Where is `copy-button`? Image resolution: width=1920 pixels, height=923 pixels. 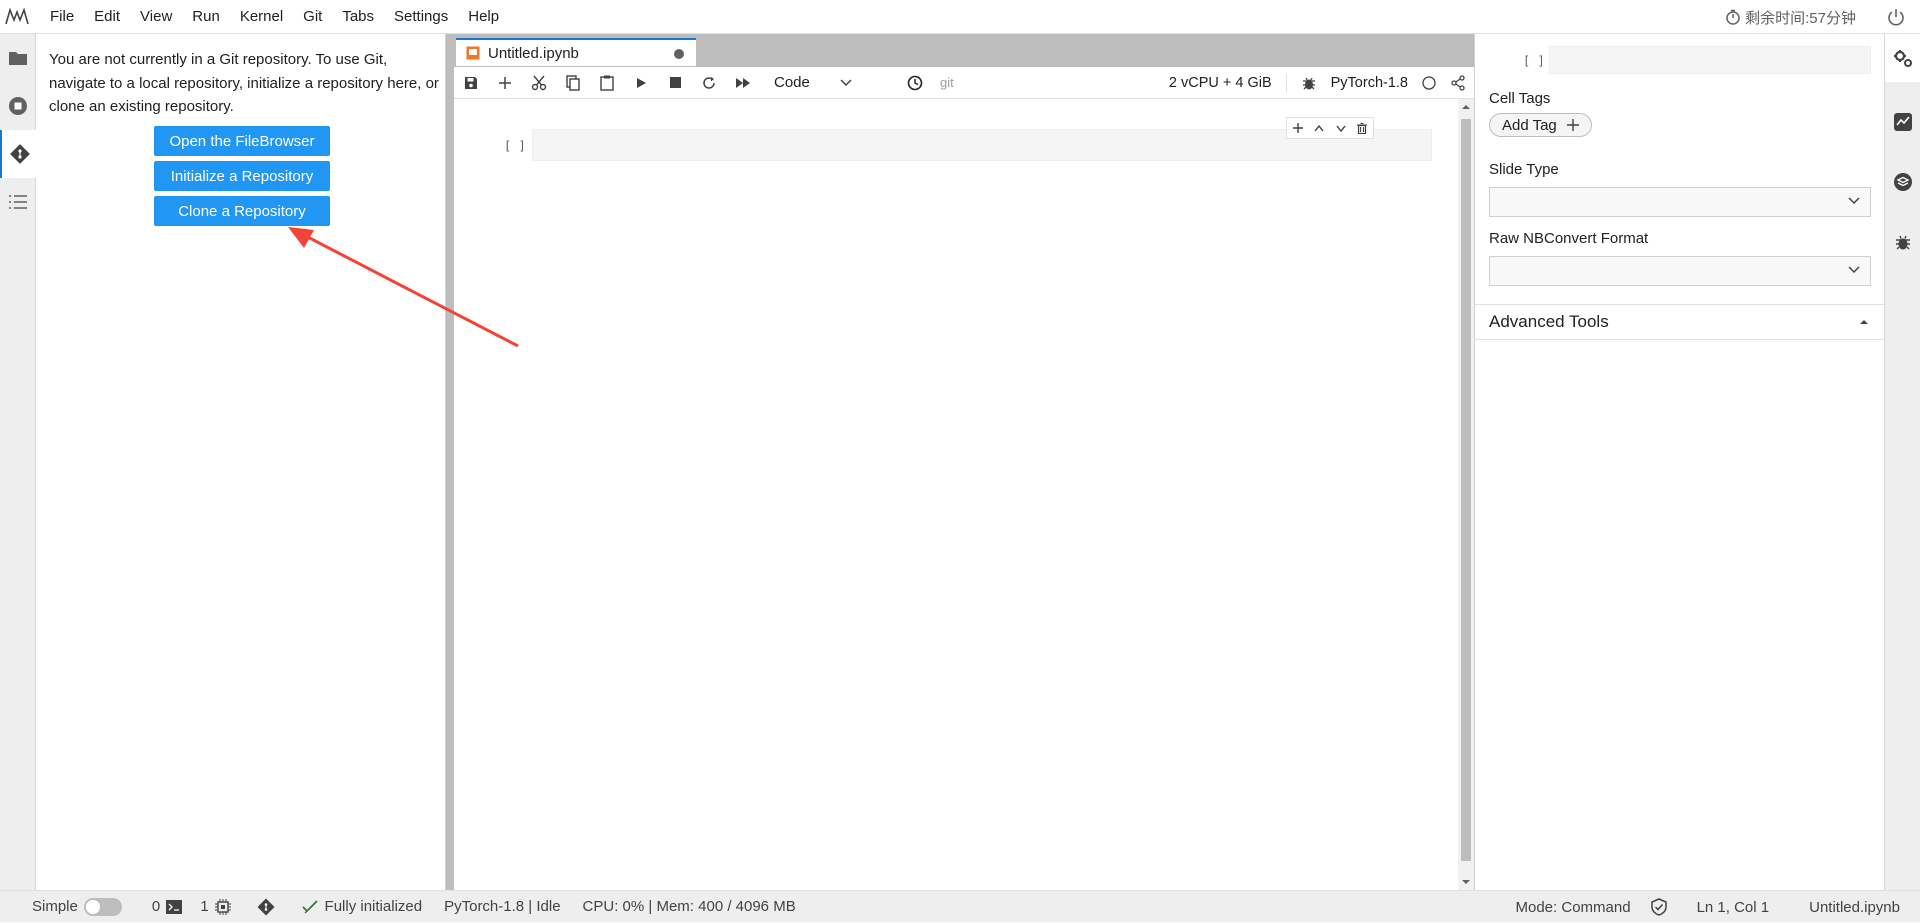 copy-button is located at coordinates (573, 83).